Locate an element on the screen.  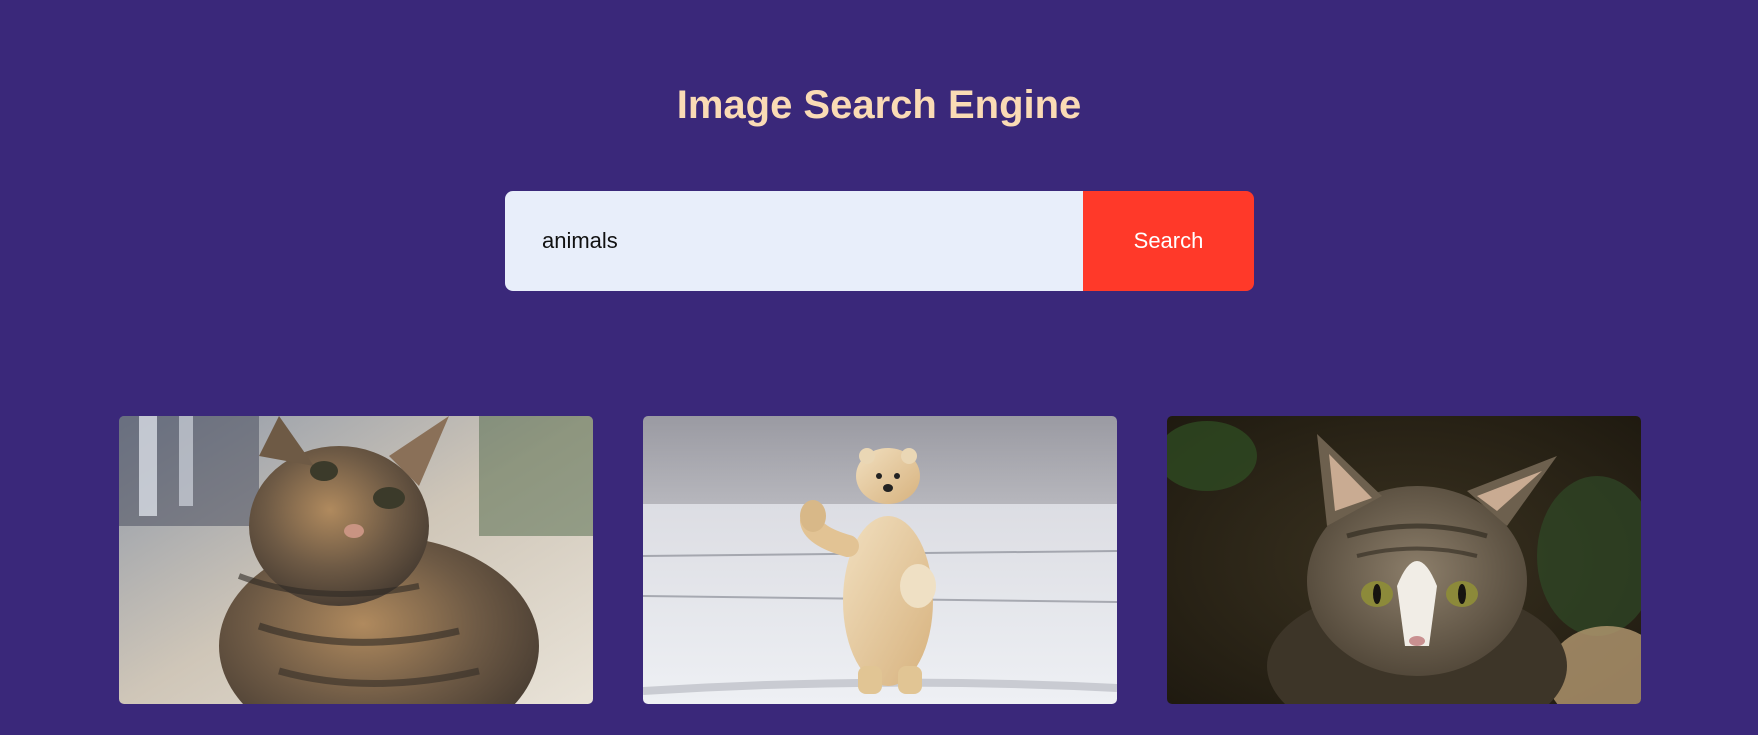
cat-image is located at coordinates (1404, 560).